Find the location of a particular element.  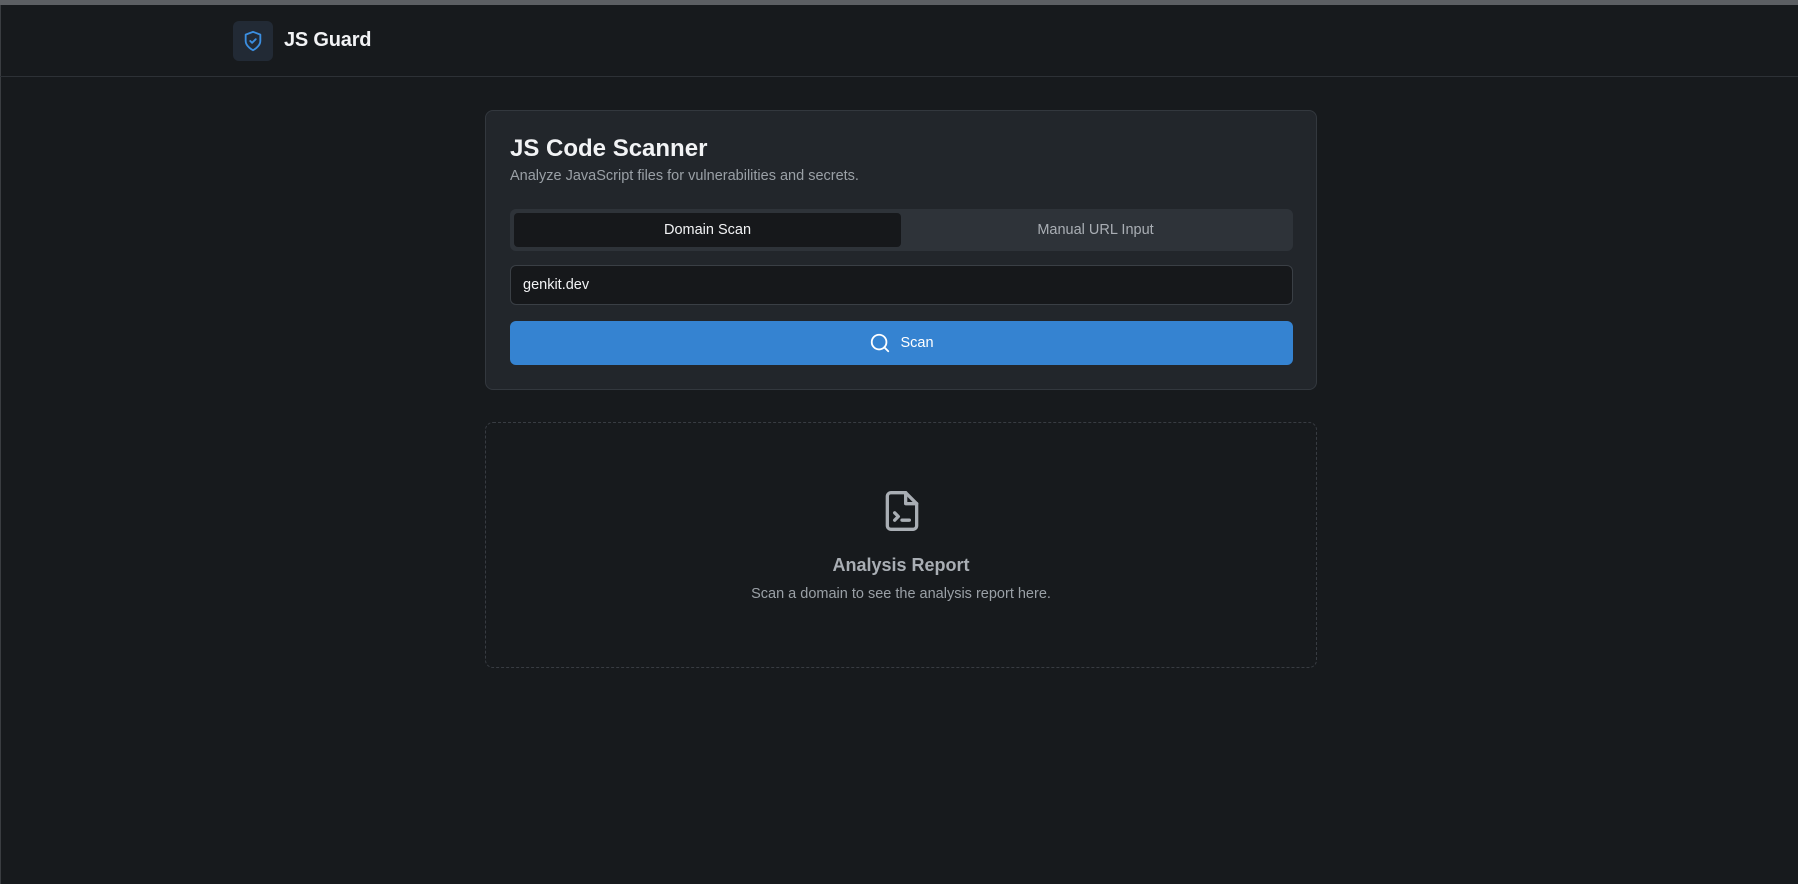

scan-button: Scan is located at coordinates (901, 343).